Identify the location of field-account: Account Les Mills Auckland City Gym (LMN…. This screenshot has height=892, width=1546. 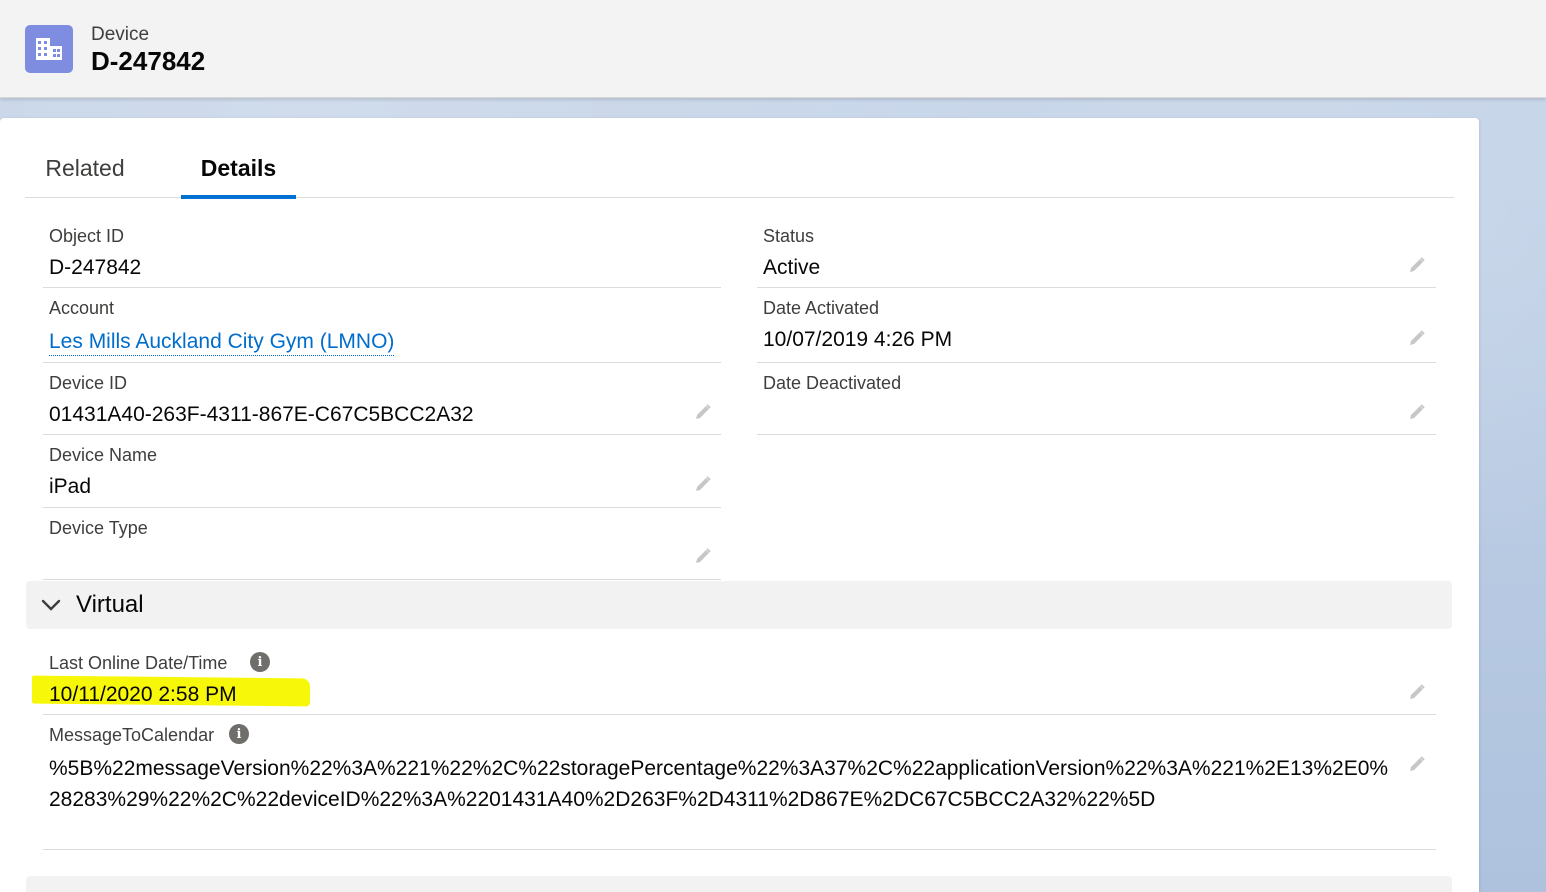
(382, 326).